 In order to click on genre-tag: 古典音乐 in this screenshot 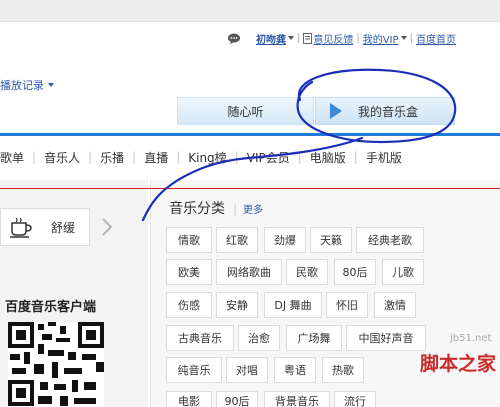, I will do `click(200, 338)`.